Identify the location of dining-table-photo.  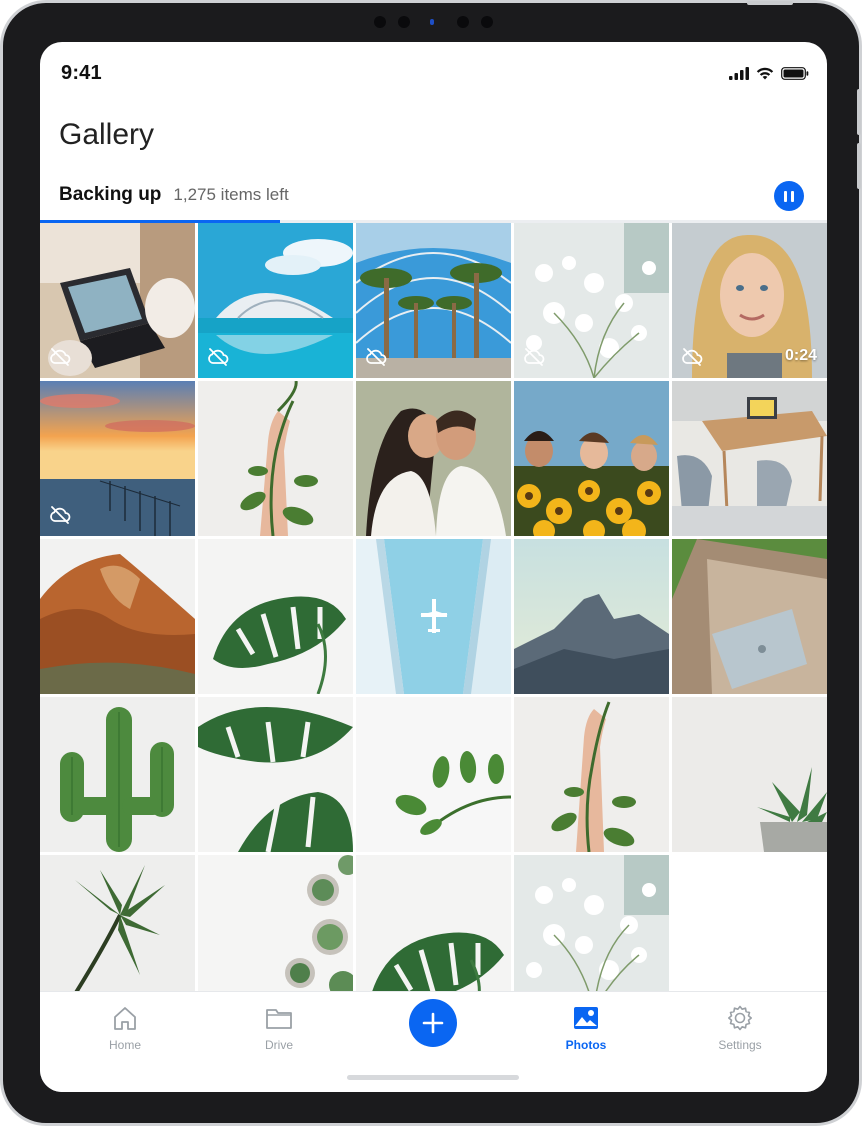
(749, 458).